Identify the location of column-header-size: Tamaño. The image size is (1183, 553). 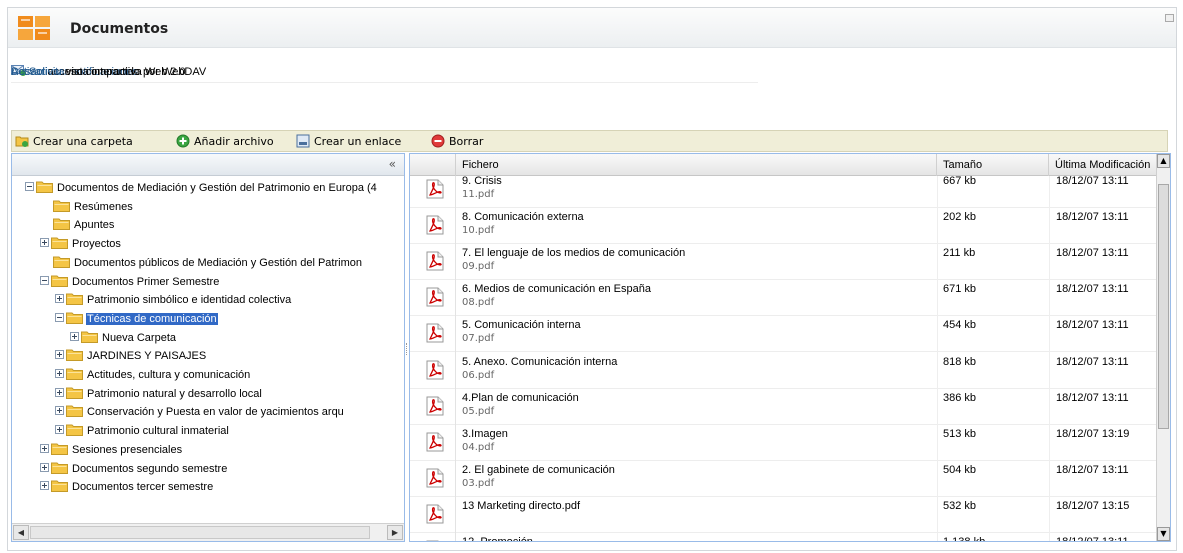
(993, 165).